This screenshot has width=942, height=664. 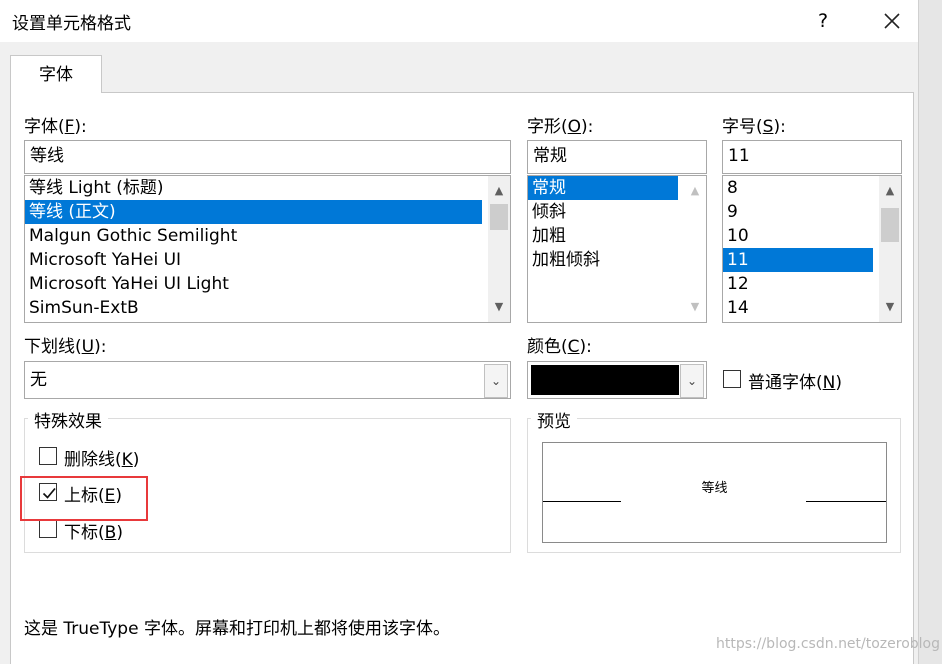 I want to click on color-swatch, so click(x=605, y=380).